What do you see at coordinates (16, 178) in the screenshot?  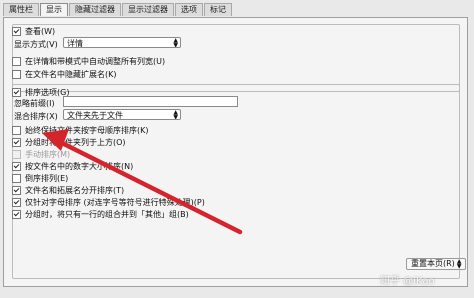 I see `reverse-sort-checkbox` at bounding box center [16, 178].